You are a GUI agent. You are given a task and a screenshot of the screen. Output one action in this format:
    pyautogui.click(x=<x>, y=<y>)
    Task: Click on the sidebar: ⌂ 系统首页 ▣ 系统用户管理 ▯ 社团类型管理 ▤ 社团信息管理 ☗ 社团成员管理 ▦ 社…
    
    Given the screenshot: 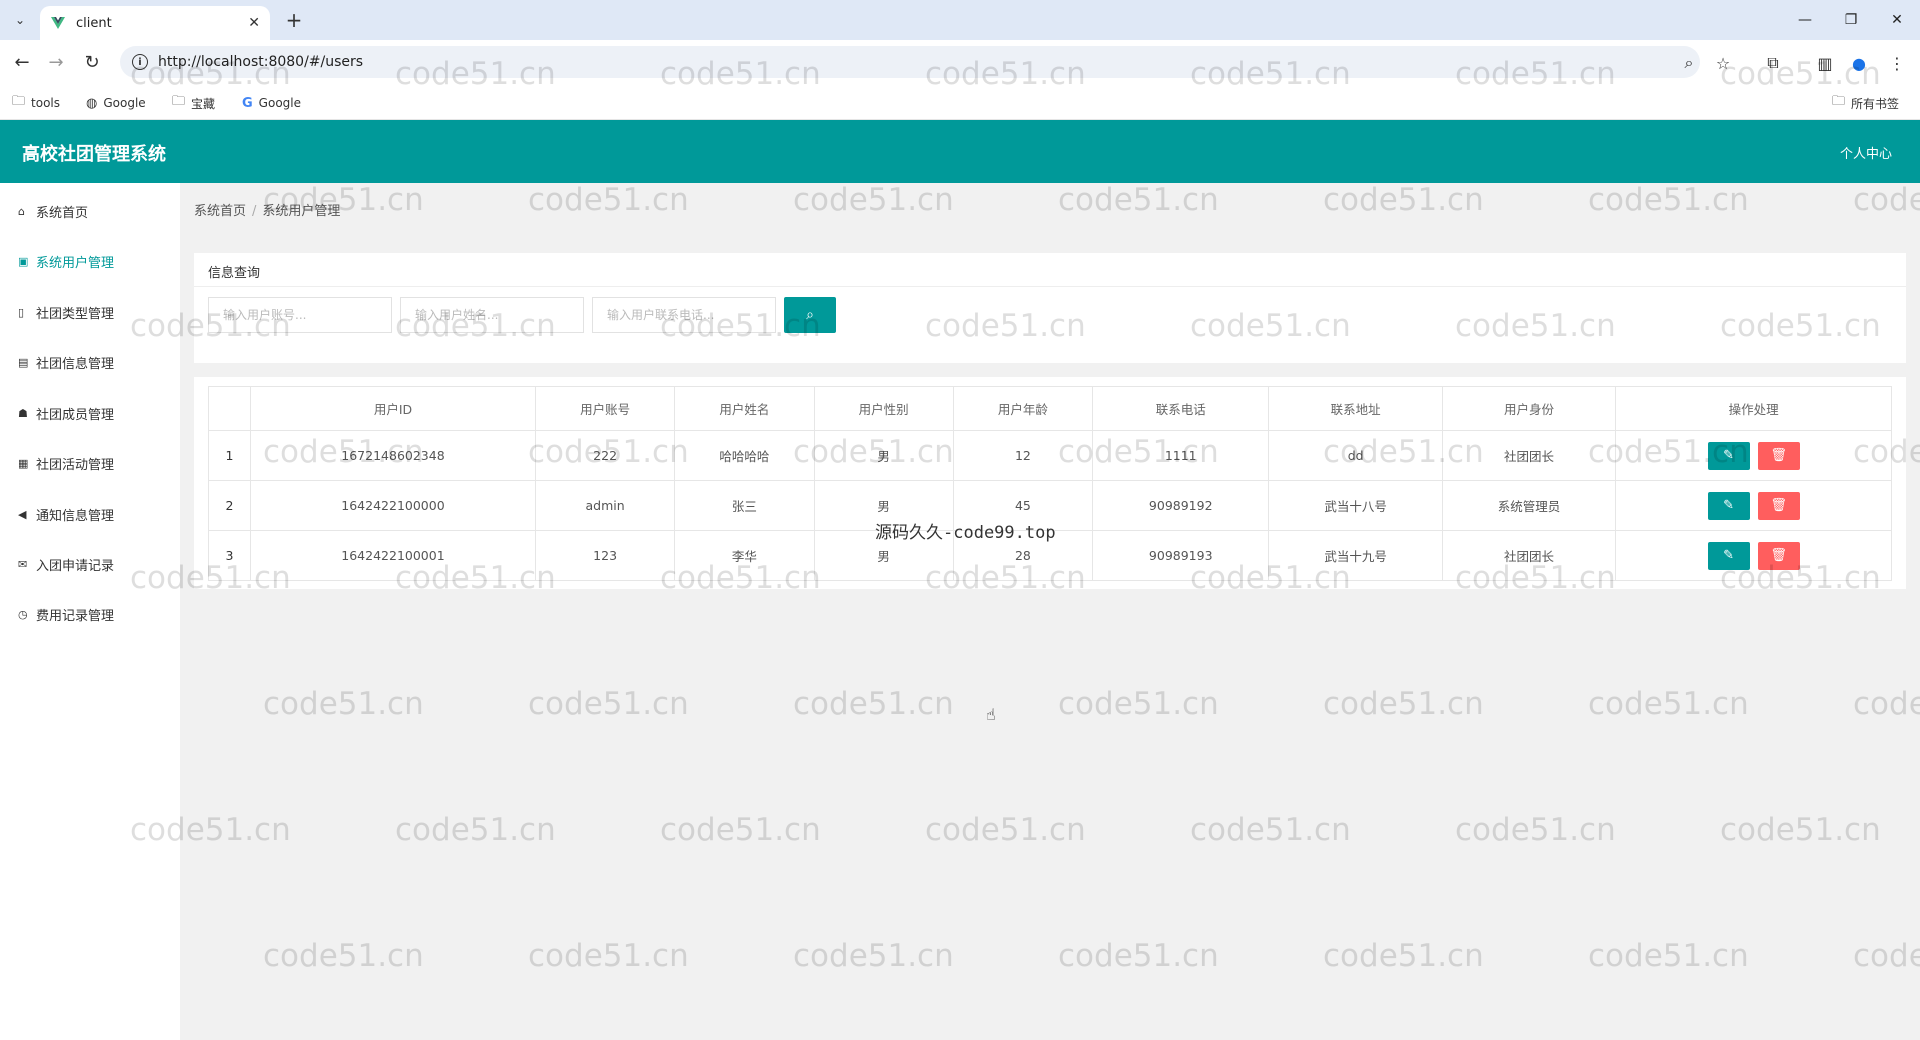 What is the action you would take?
    pyautogui.click(x=90, y=611)
    